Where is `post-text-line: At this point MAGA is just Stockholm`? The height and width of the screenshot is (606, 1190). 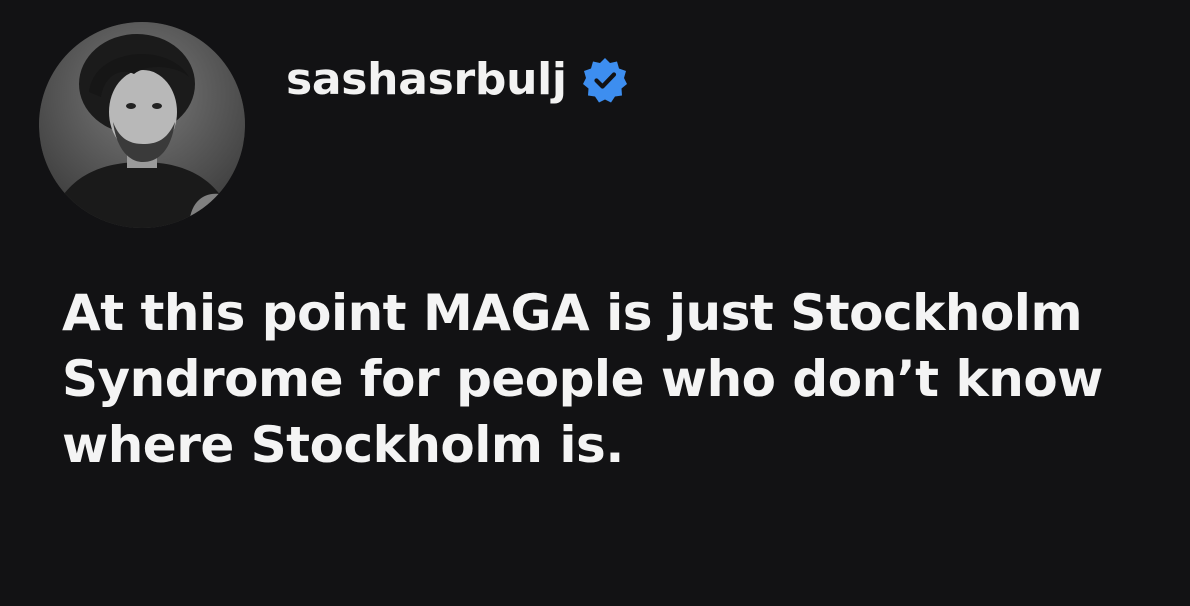 post-text-line: At this point MAGA is just Stockholm is located at coordinates (572, 313).